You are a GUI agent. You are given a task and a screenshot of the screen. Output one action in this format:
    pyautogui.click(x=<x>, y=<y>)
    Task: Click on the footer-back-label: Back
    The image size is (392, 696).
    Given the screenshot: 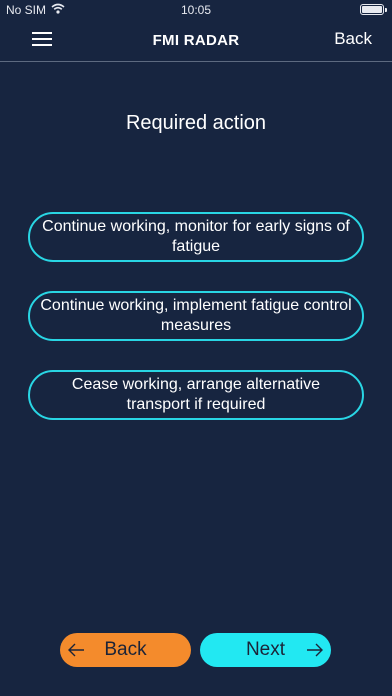 What is the action you would take?
    pyautogui.click(x=125, y=649)
    